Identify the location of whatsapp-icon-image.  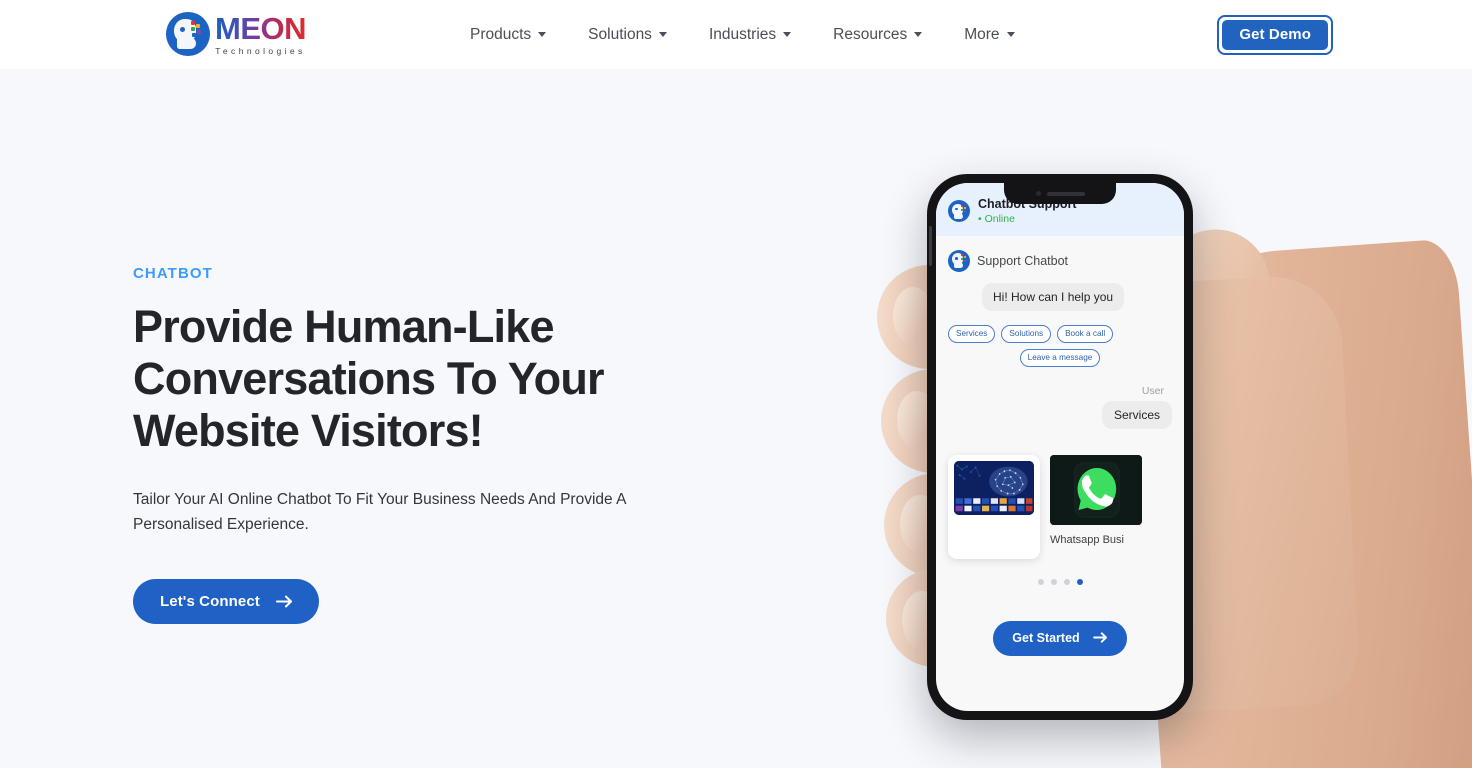
(1096, 489).